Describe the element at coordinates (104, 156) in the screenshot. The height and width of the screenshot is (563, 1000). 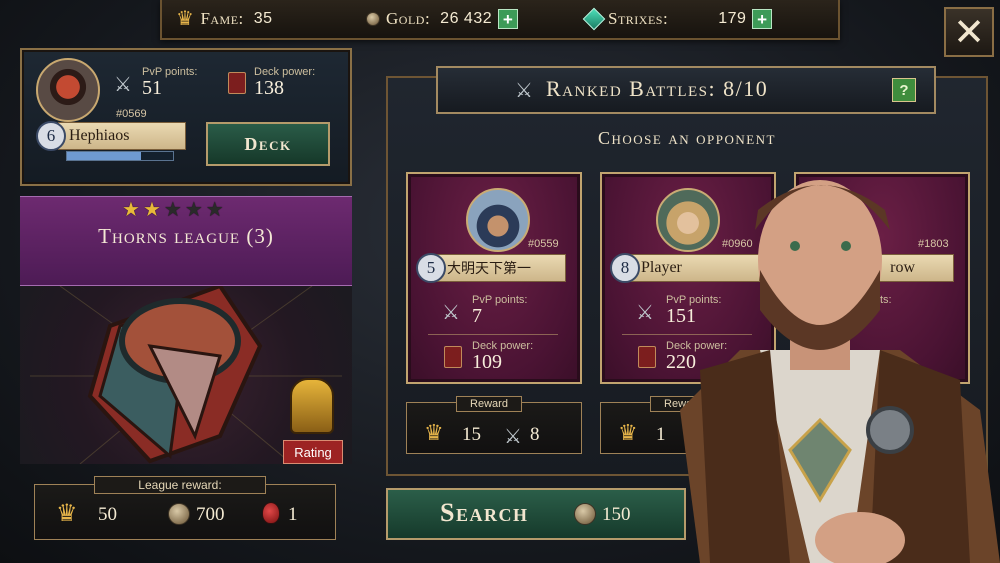
I see `xp-bar-fill` at that location.